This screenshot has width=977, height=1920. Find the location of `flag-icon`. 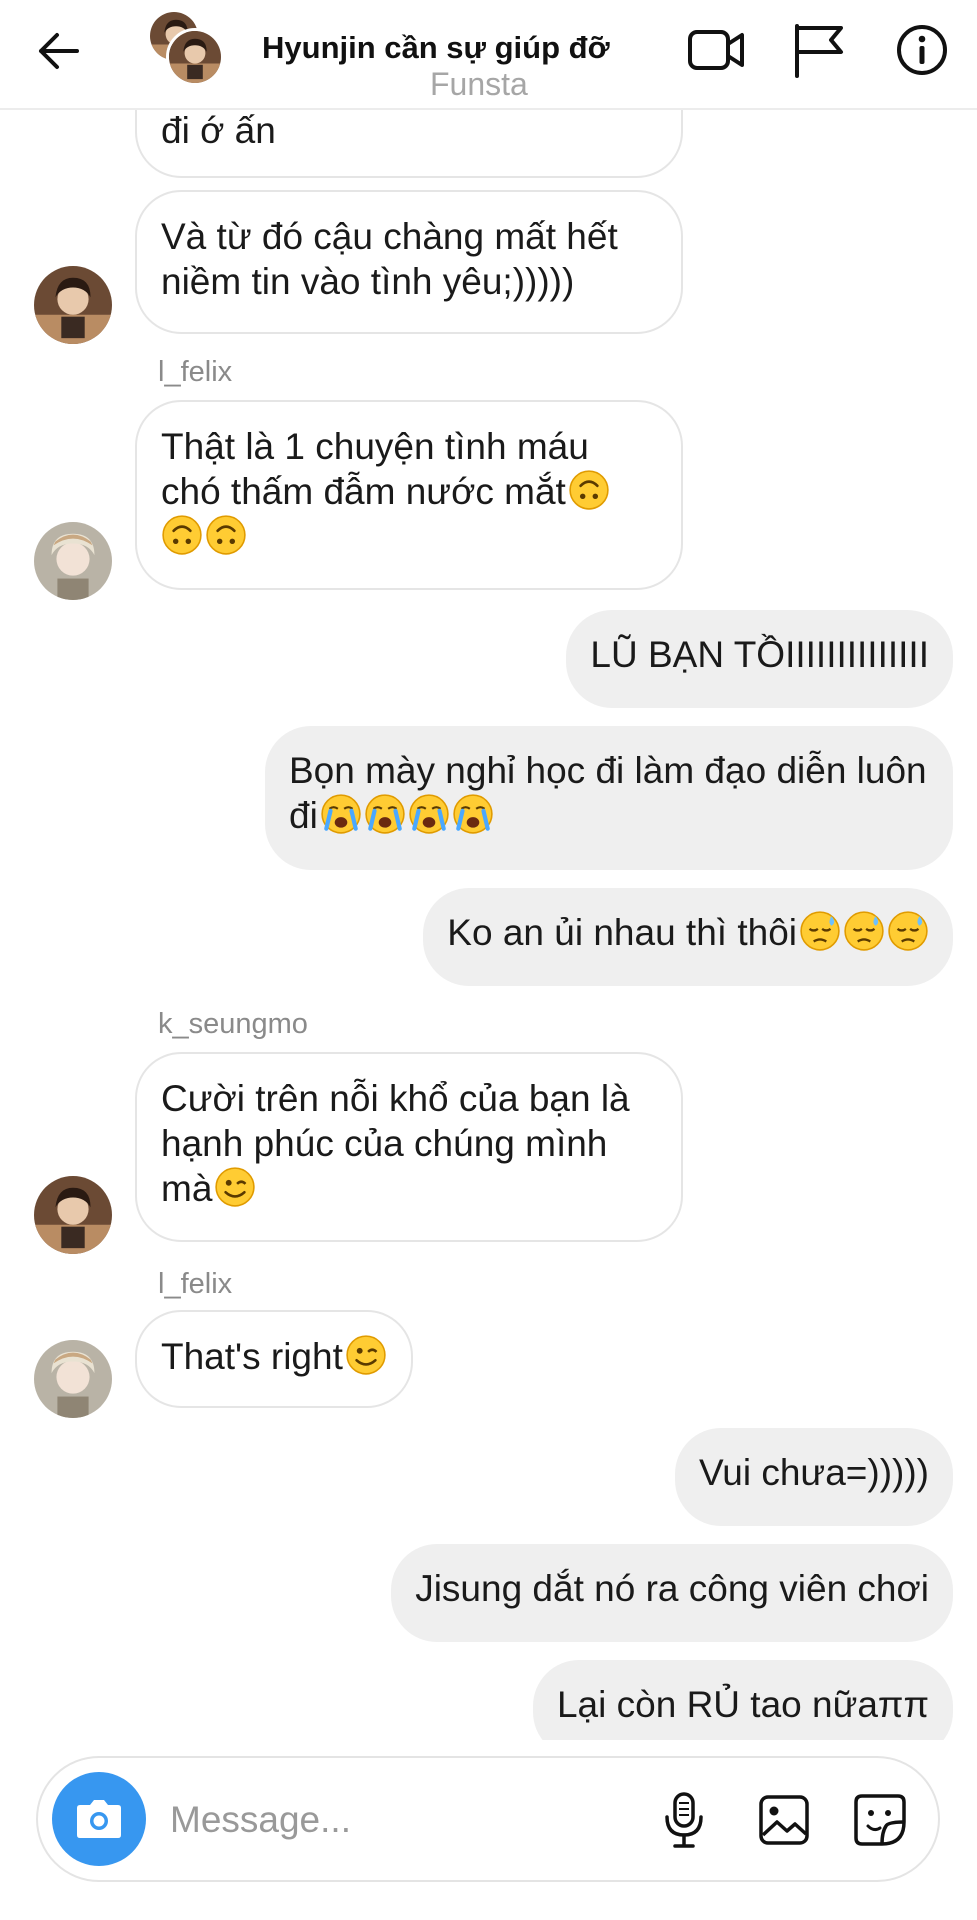

flag-icon is located at coordinates (819, 51).